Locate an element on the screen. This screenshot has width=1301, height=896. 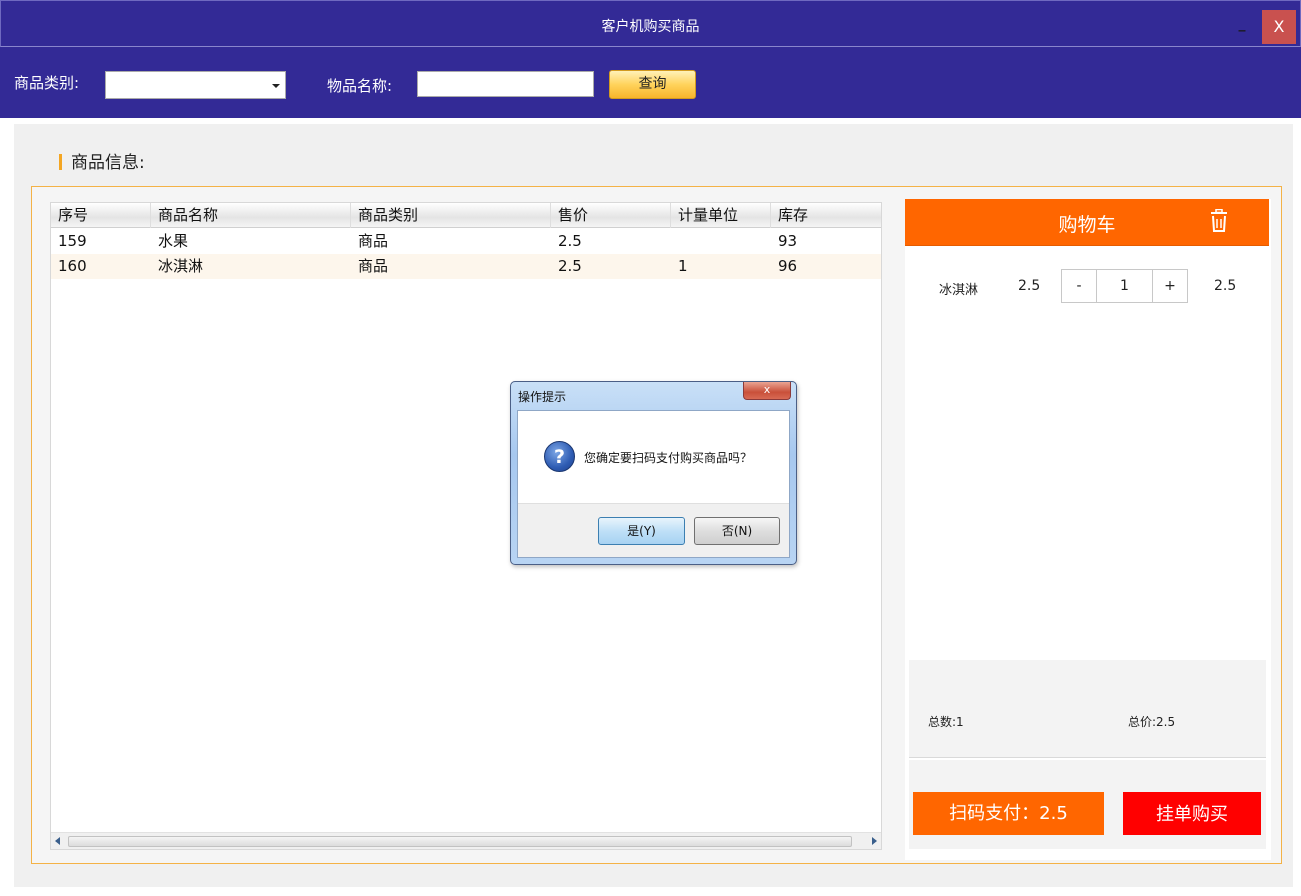
cart-item: 冰淇淋 2.5 - 1 + 2.5 is located at coordinates (1087, 286).